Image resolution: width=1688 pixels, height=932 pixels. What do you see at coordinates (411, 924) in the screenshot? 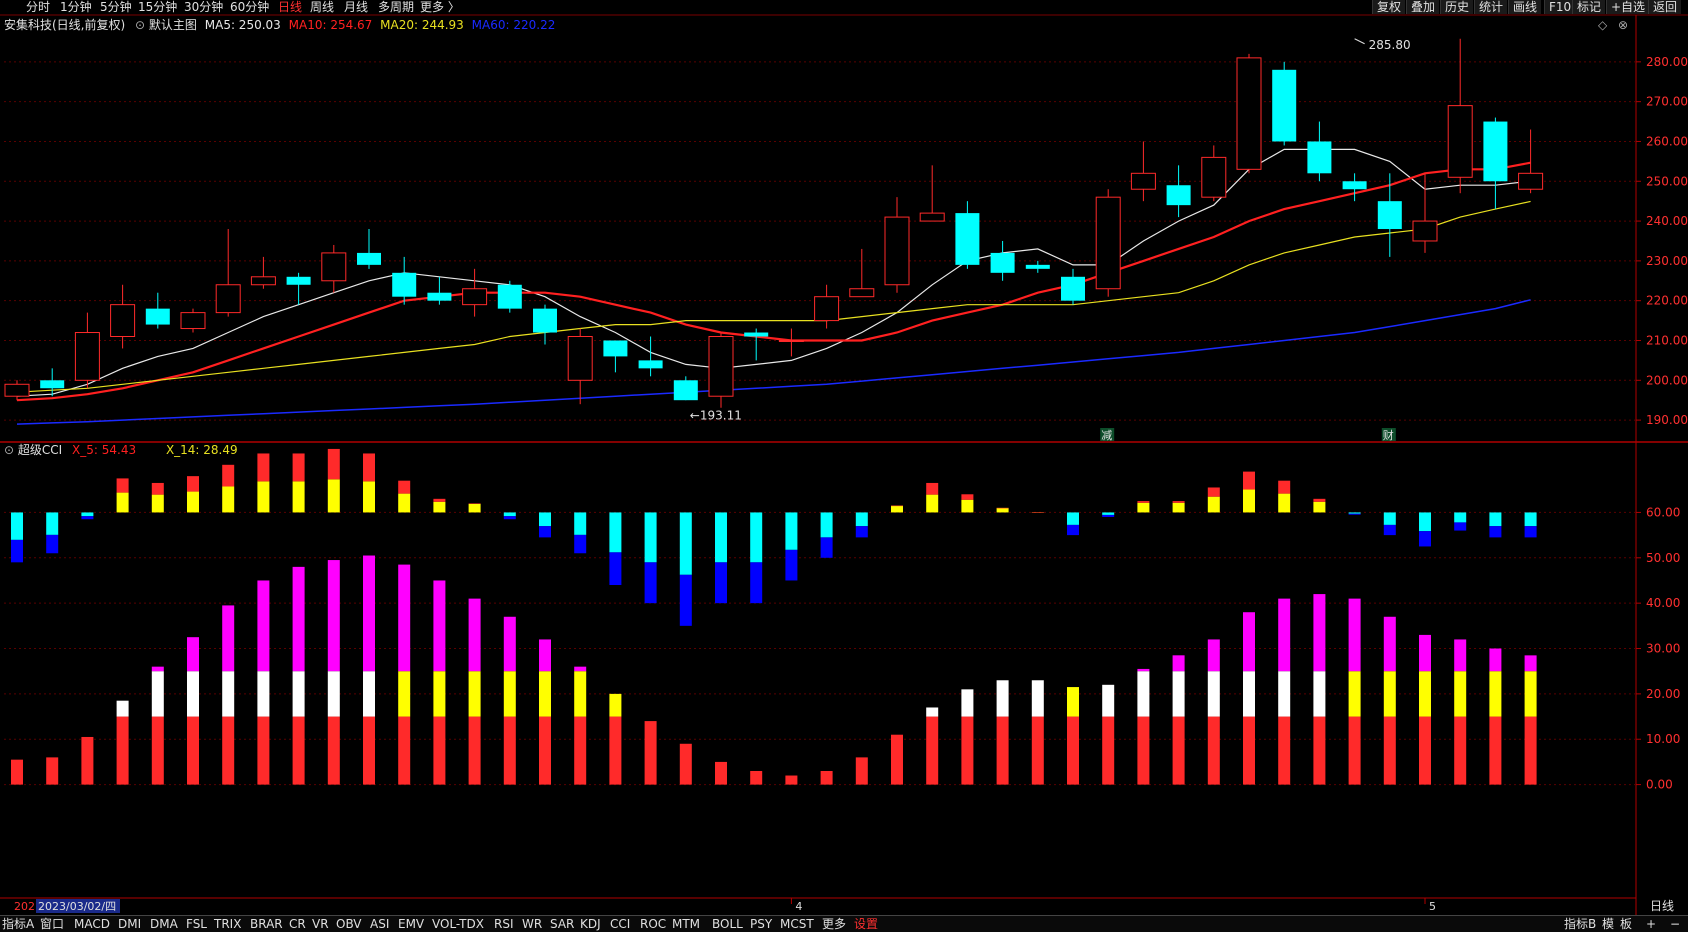
I see `indicator-emv: EMV` at bounding box center [411, 924].